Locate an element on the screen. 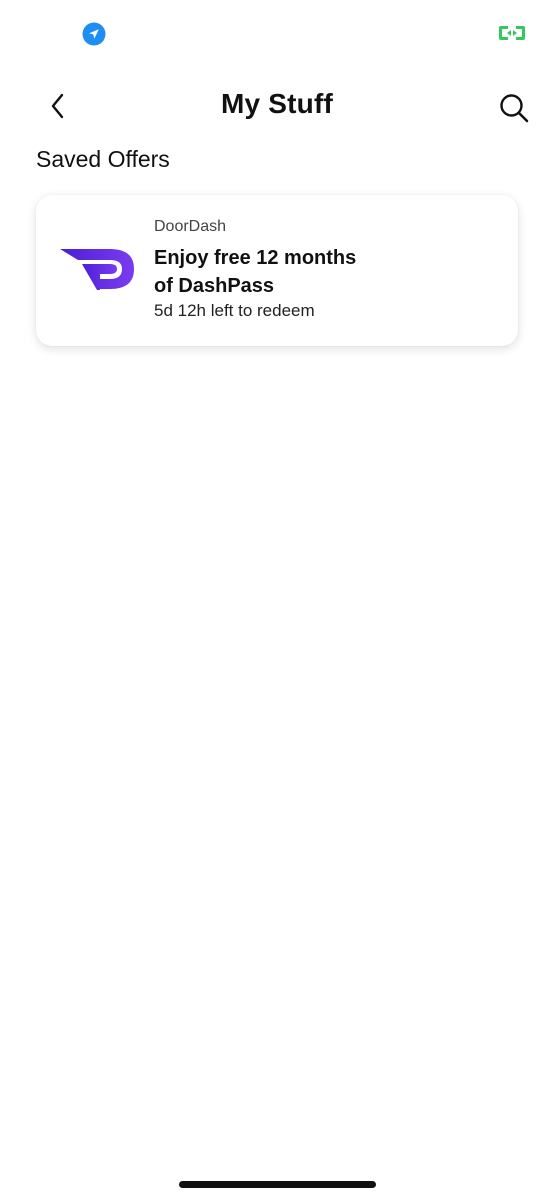  page-title: My Stuff is located at coordinates (277, 103).